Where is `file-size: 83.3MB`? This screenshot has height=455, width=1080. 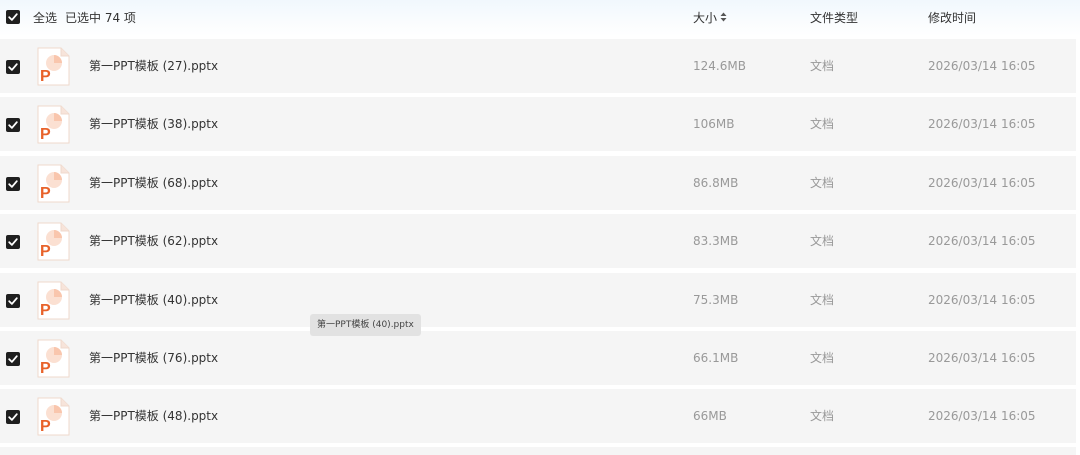
file-size: 83.3MB is located at coordinates (716, 241).